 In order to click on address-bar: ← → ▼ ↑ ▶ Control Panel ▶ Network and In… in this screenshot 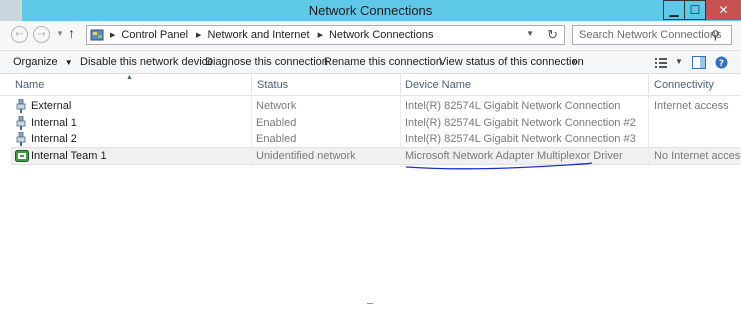, I will do `click(370, 35)`.